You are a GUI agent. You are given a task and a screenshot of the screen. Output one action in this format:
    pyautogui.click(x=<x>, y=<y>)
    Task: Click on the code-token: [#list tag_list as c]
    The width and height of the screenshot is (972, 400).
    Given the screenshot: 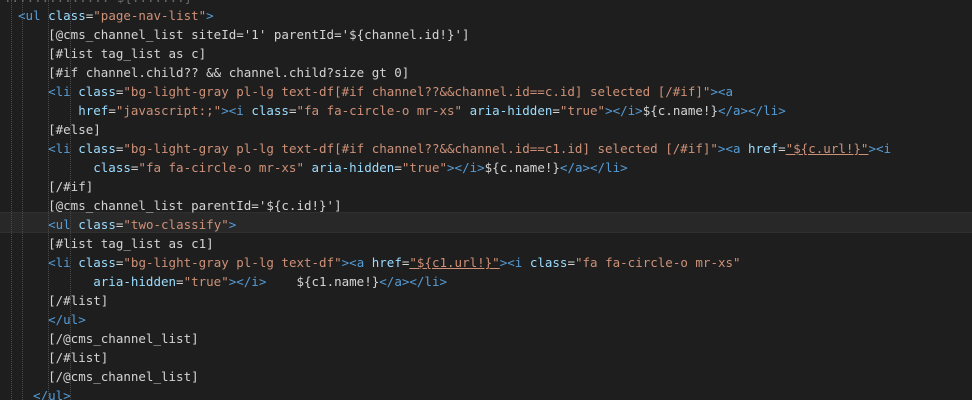 What is the action you would take?
    pyautogui.click(x=112, y=53)
    